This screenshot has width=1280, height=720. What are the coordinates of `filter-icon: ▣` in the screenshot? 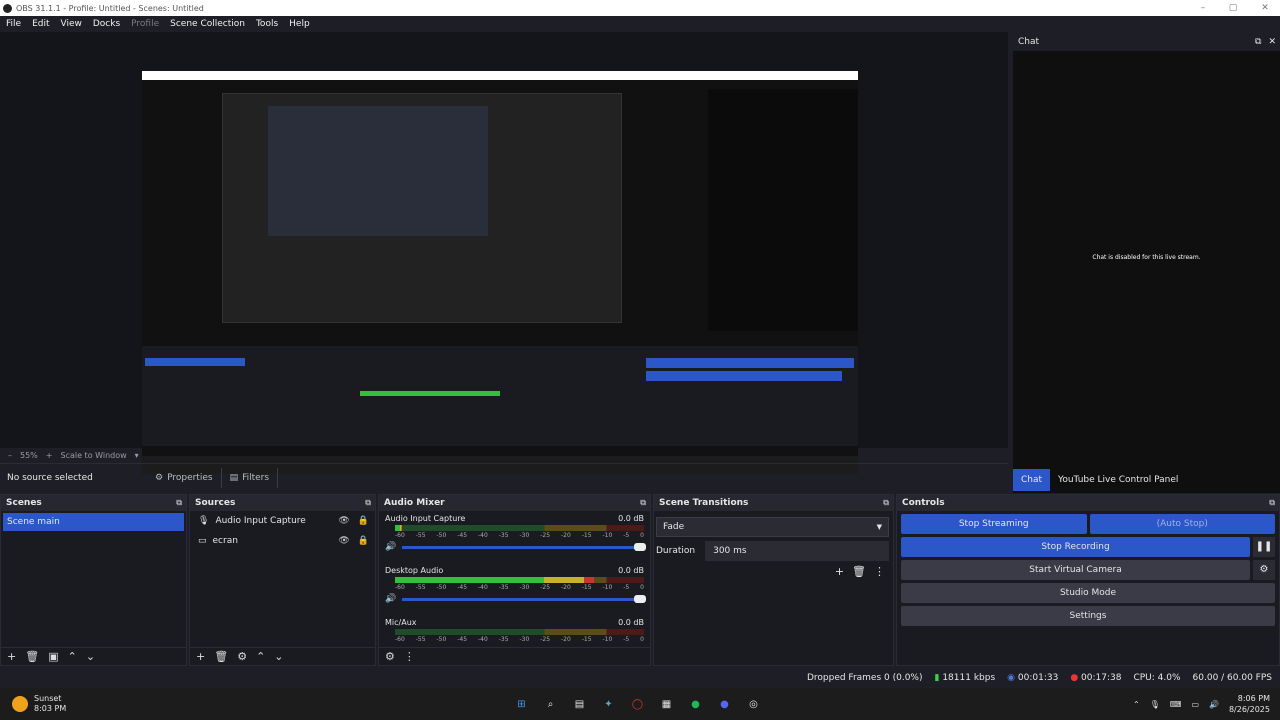 It's located at (53, 656).